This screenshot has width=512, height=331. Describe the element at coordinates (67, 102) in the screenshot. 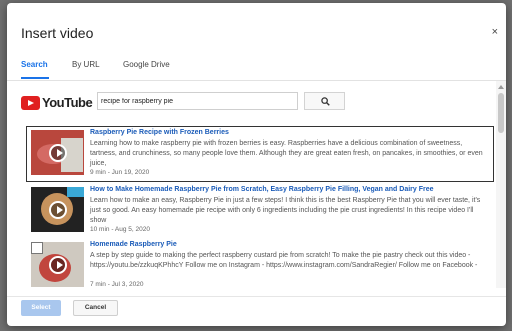

I see `youtube-wordmark: YouTube` at that location.